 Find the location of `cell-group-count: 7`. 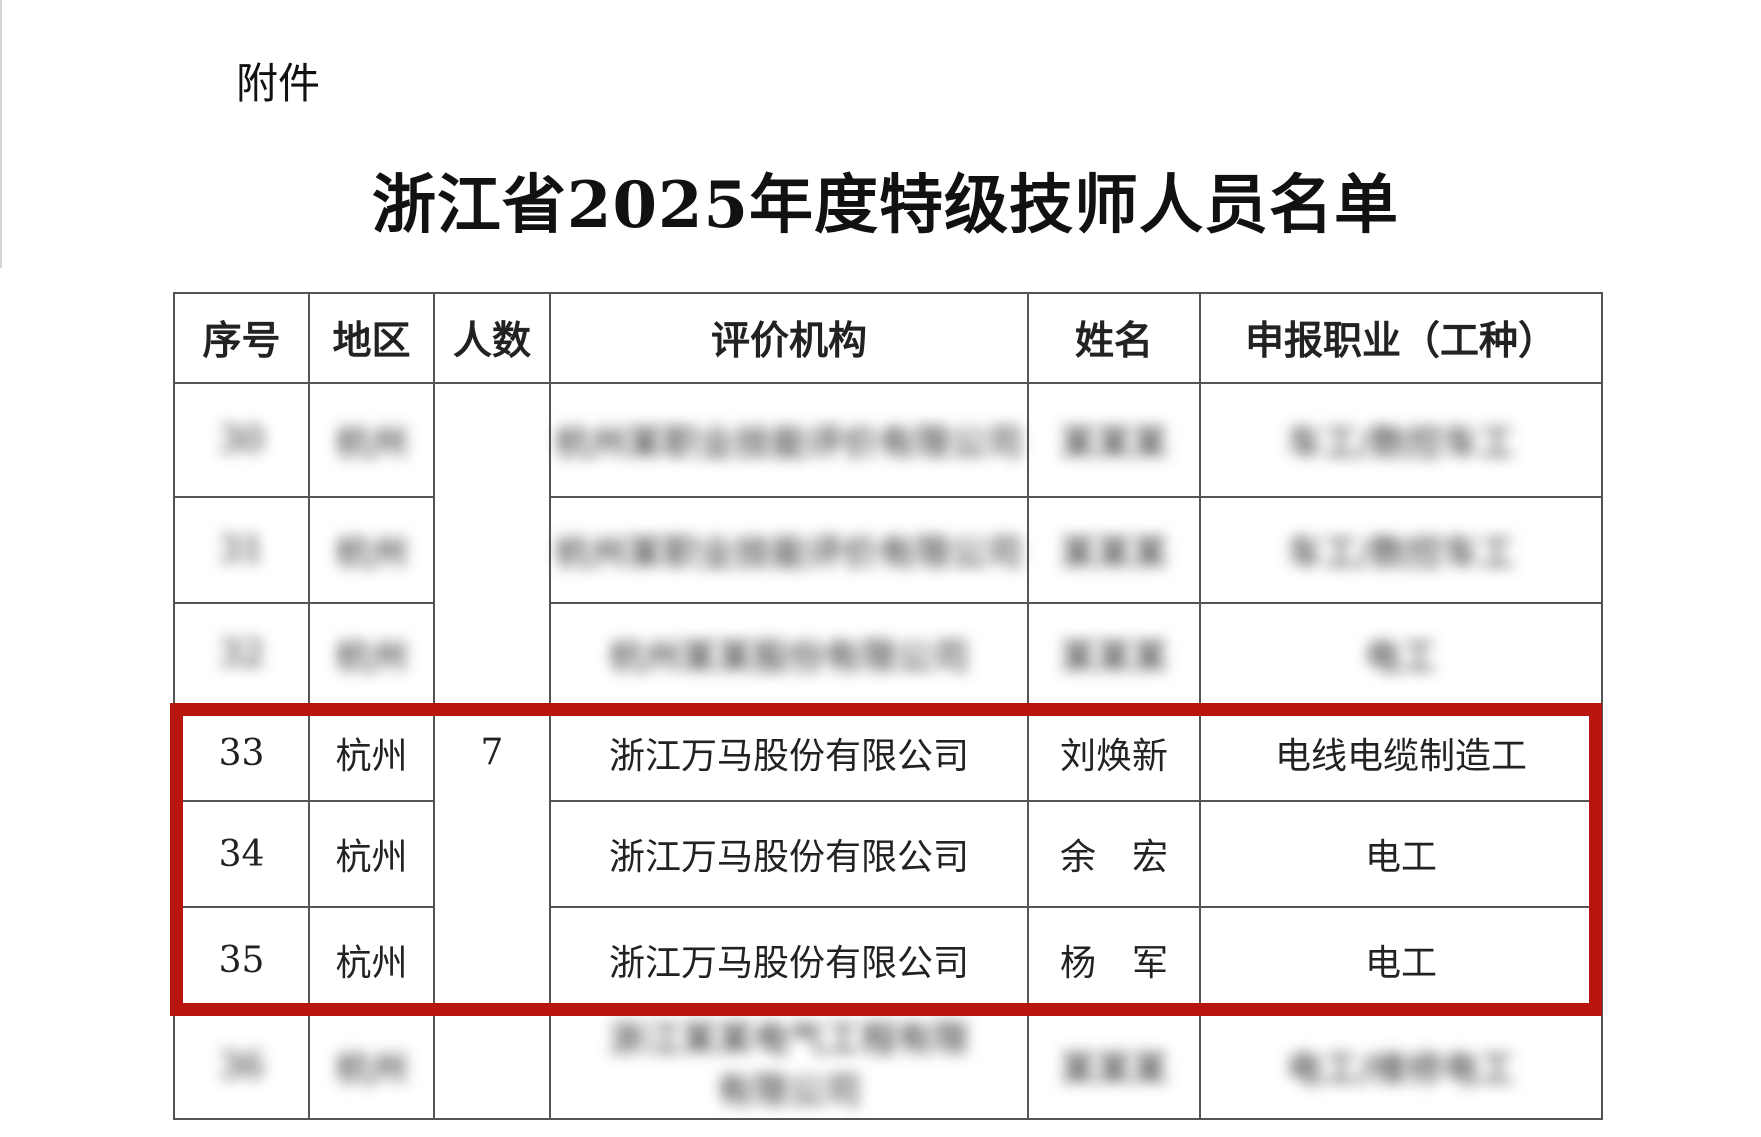

cell-group-count: 7 is located at coordinates (492, 751).